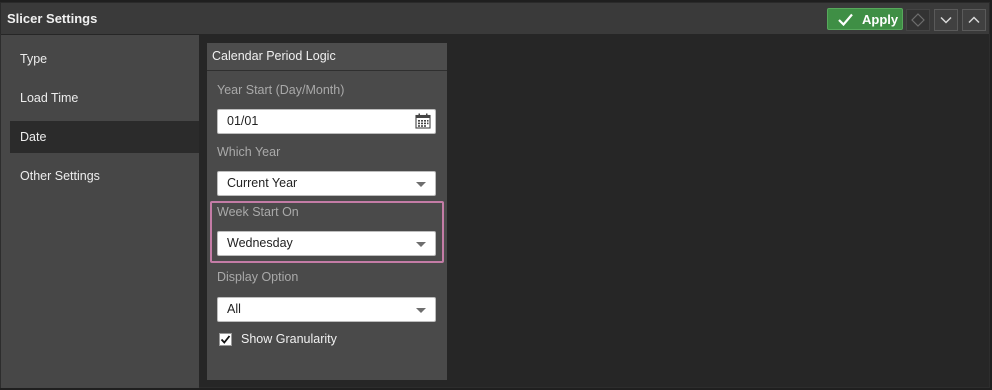 This screenshot has width=992, height=390. I want to click on which-year-dropdown: Current Year, so click(326, 183).